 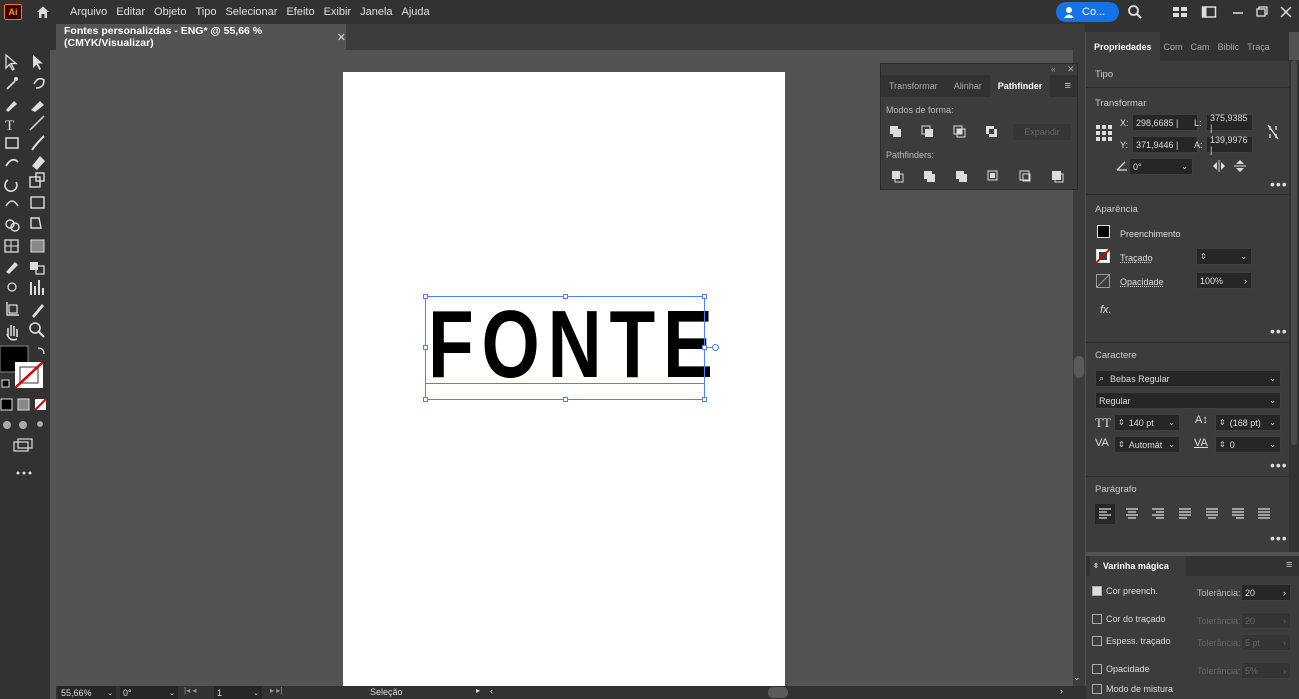 What do you see at coordinates (1138, 566) in the screenshot?
I see `magic-wand-tab: ⇳ Varinha mágica` at bounding box center [1138, 566].